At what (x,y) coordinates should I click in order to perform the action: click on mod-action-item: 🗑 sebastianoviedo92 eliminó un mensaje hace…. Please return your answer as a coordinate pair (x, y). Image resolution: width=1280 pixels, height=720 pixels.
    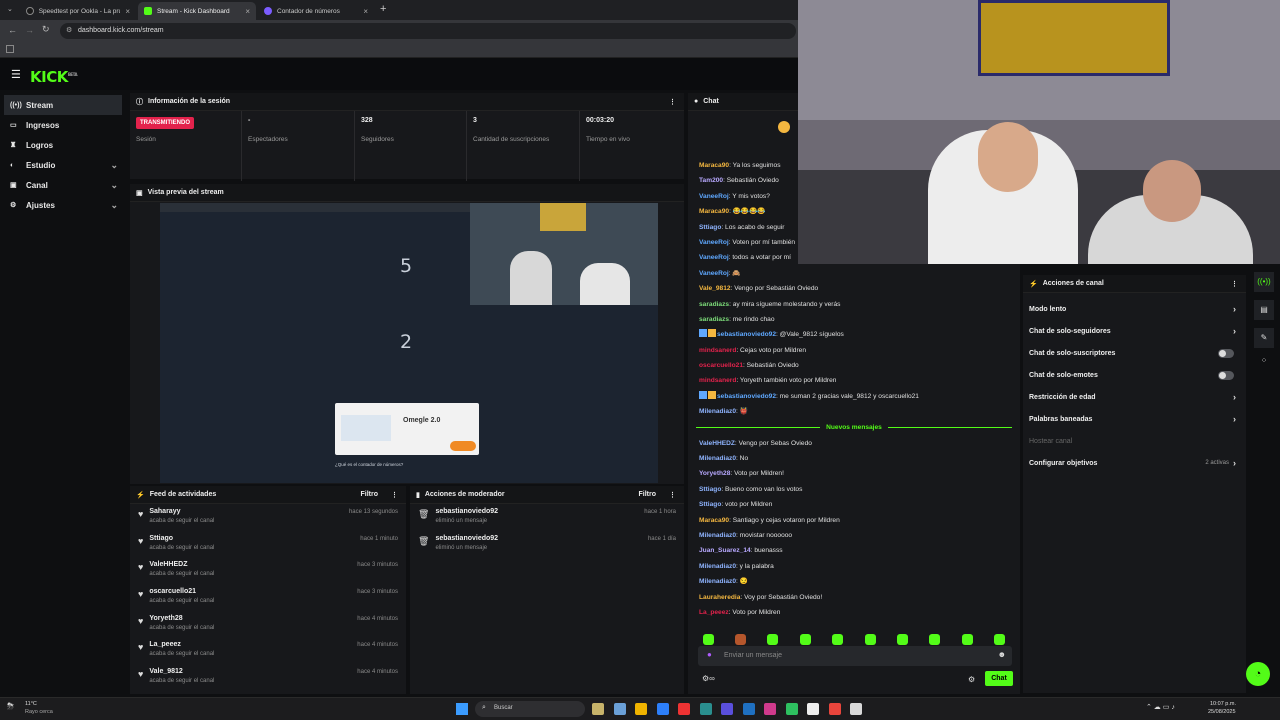
    Looking at the image, I should click on (547, 544).